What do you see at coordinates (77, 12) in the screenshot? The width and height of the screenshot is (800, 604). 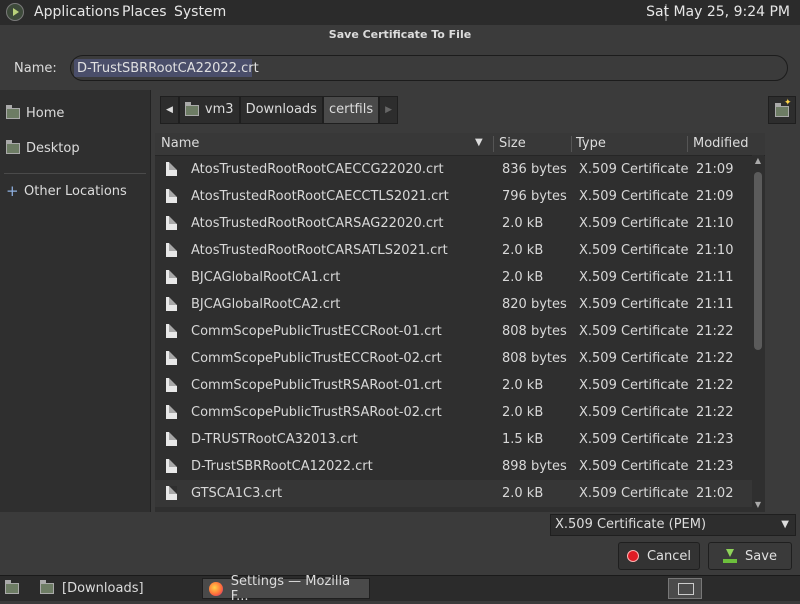 I see `menu-applications: Applications` at bounding box center [77, 12].